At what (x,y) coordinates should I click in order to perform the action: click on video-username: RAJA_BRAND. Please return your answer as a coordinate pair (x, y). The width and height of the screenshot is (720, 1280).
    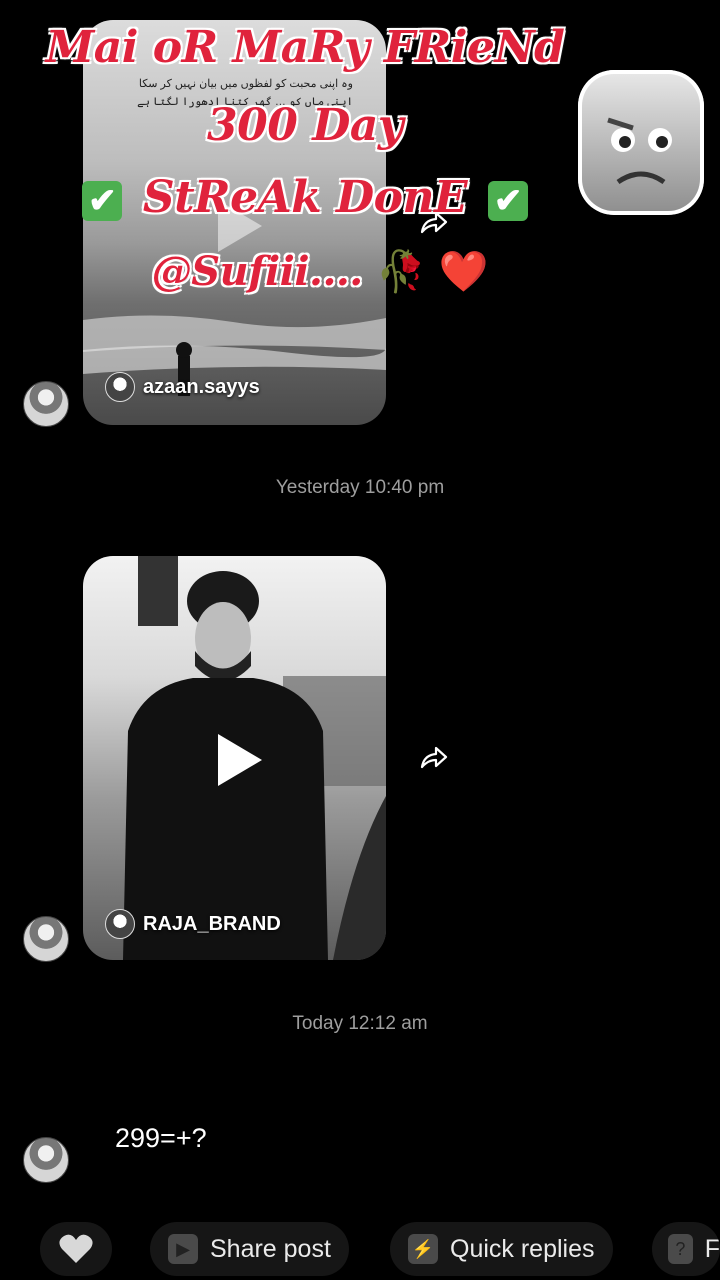
    Looking at the image, I should click on (193, 924).